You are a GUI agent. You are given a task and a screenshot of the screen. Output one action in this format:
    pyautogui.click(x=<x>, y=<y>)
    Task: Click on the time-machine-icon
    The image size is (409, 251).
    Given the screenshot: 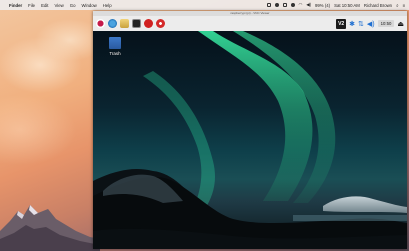 What is the action you would take?
    pyautogui.click(x=276, y=5)
    